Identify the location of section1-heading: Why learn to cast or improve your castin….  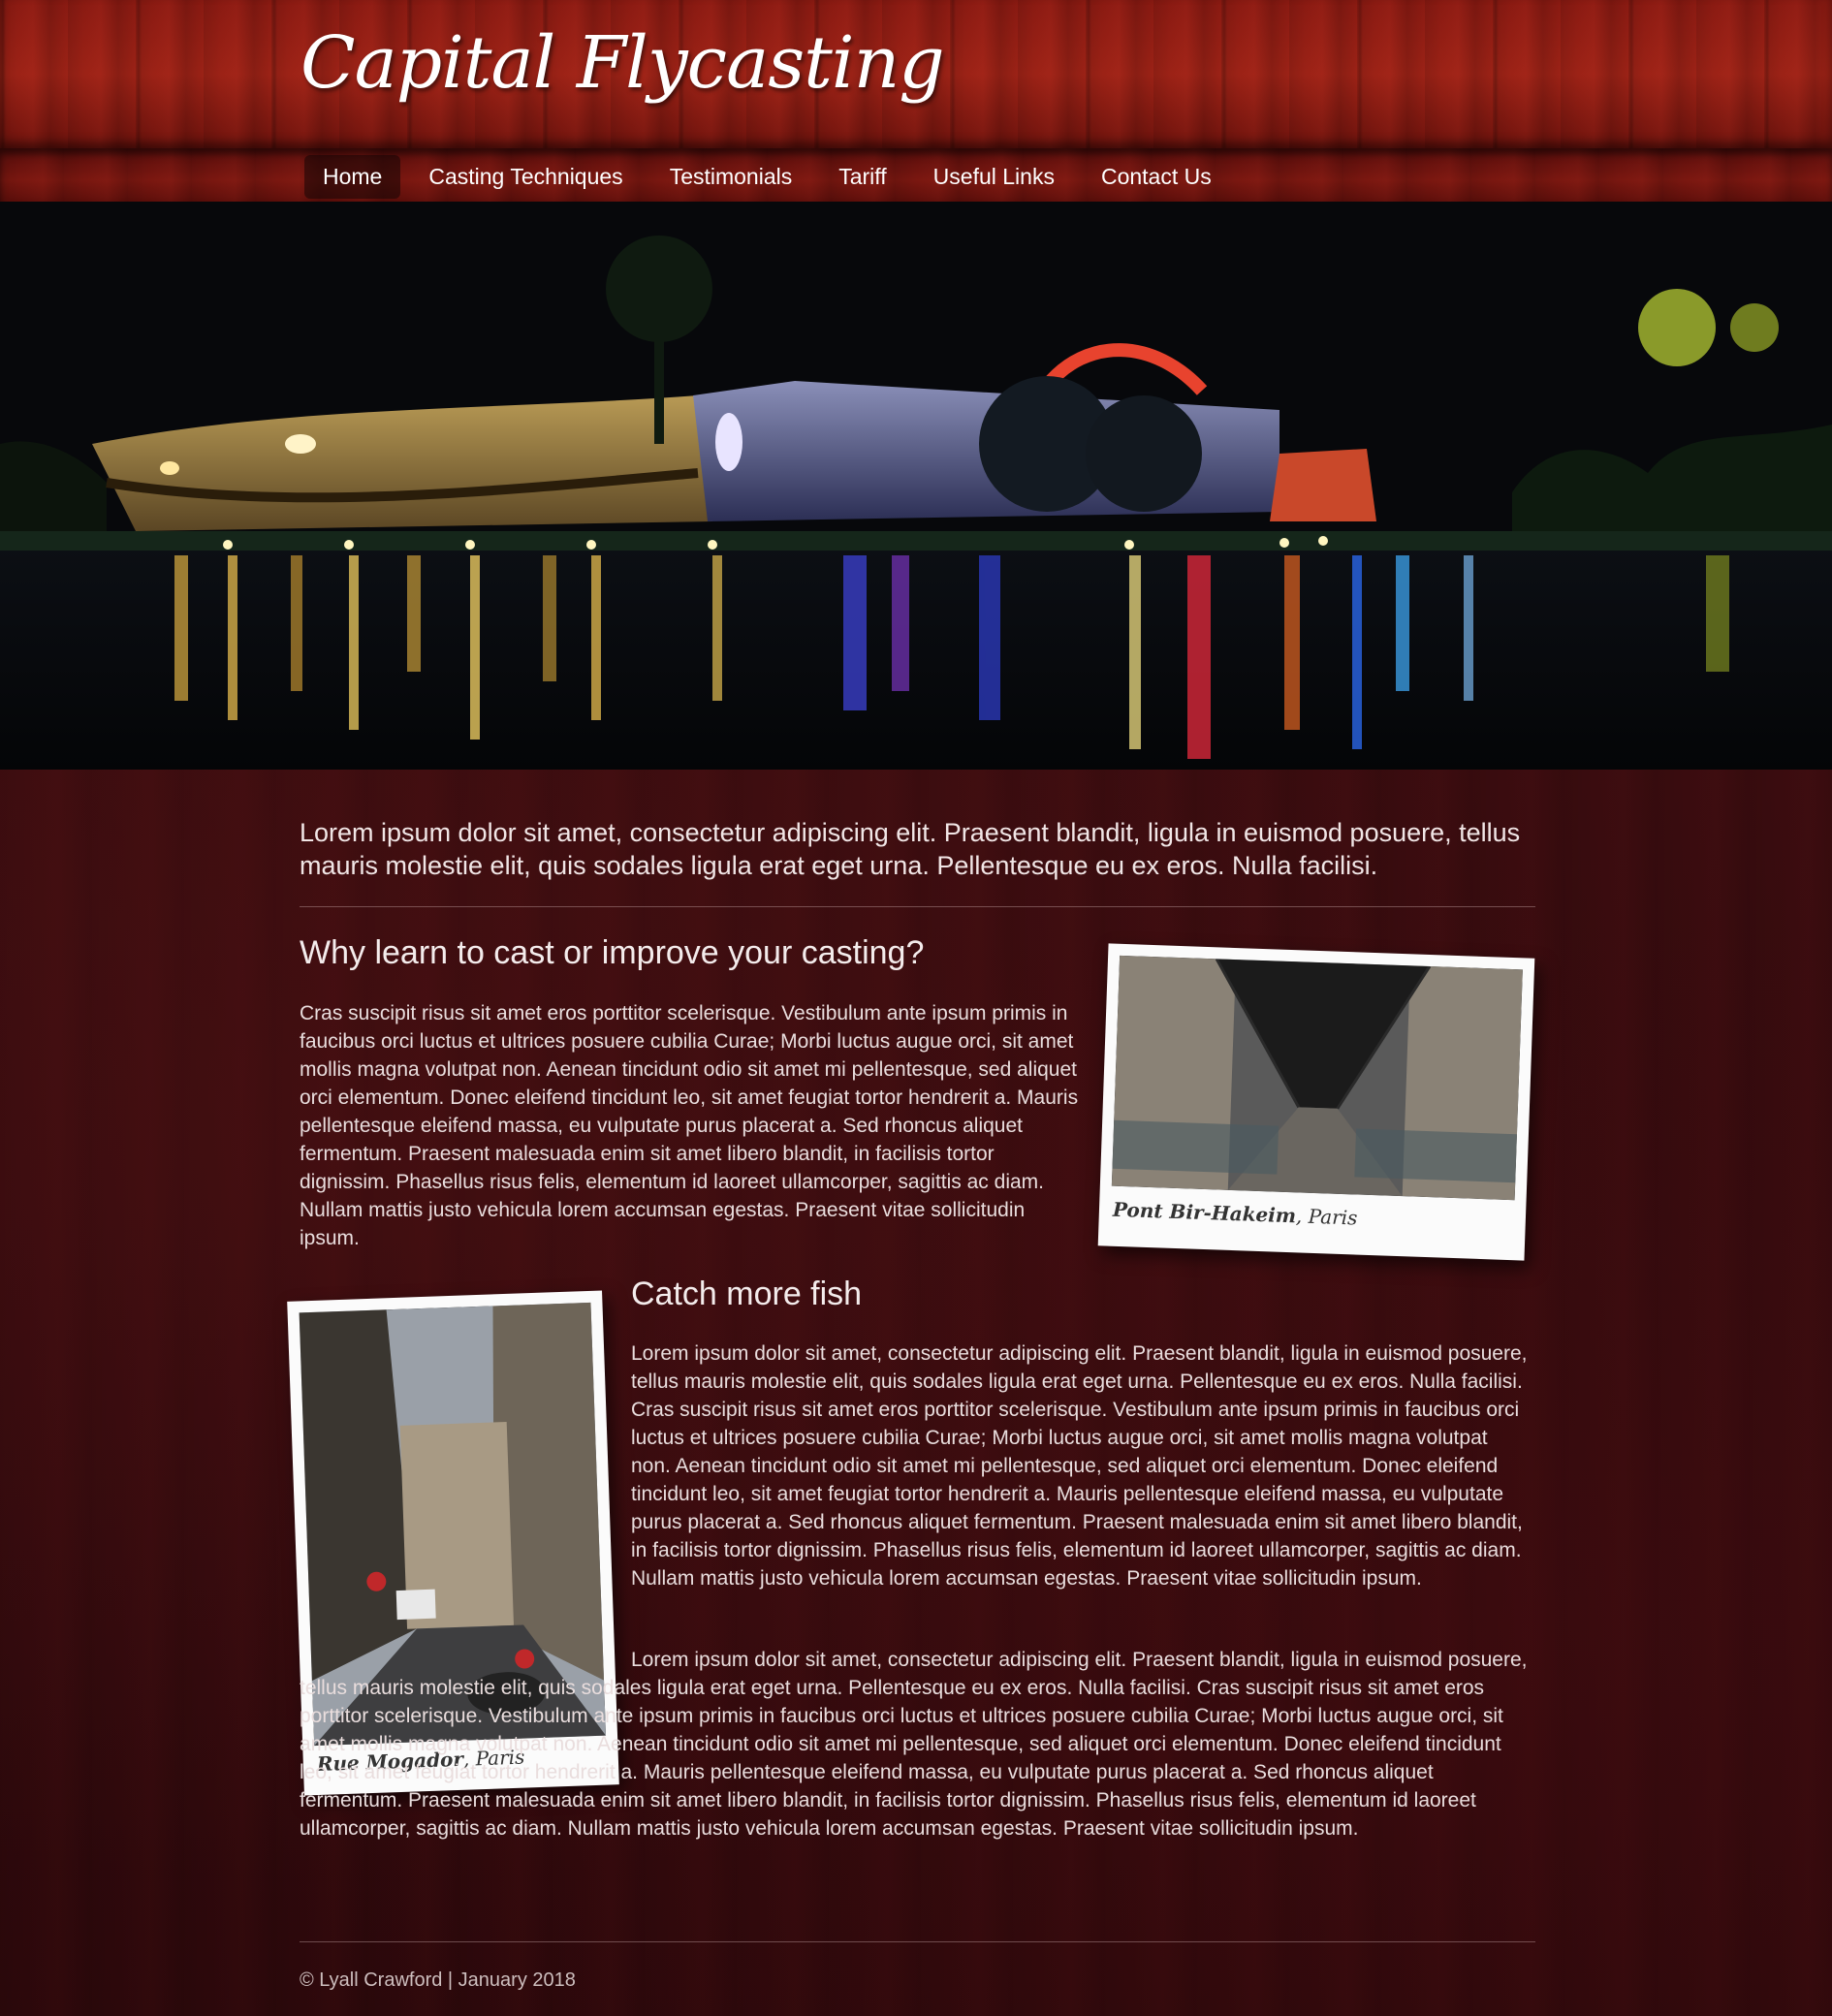
(612, 952).